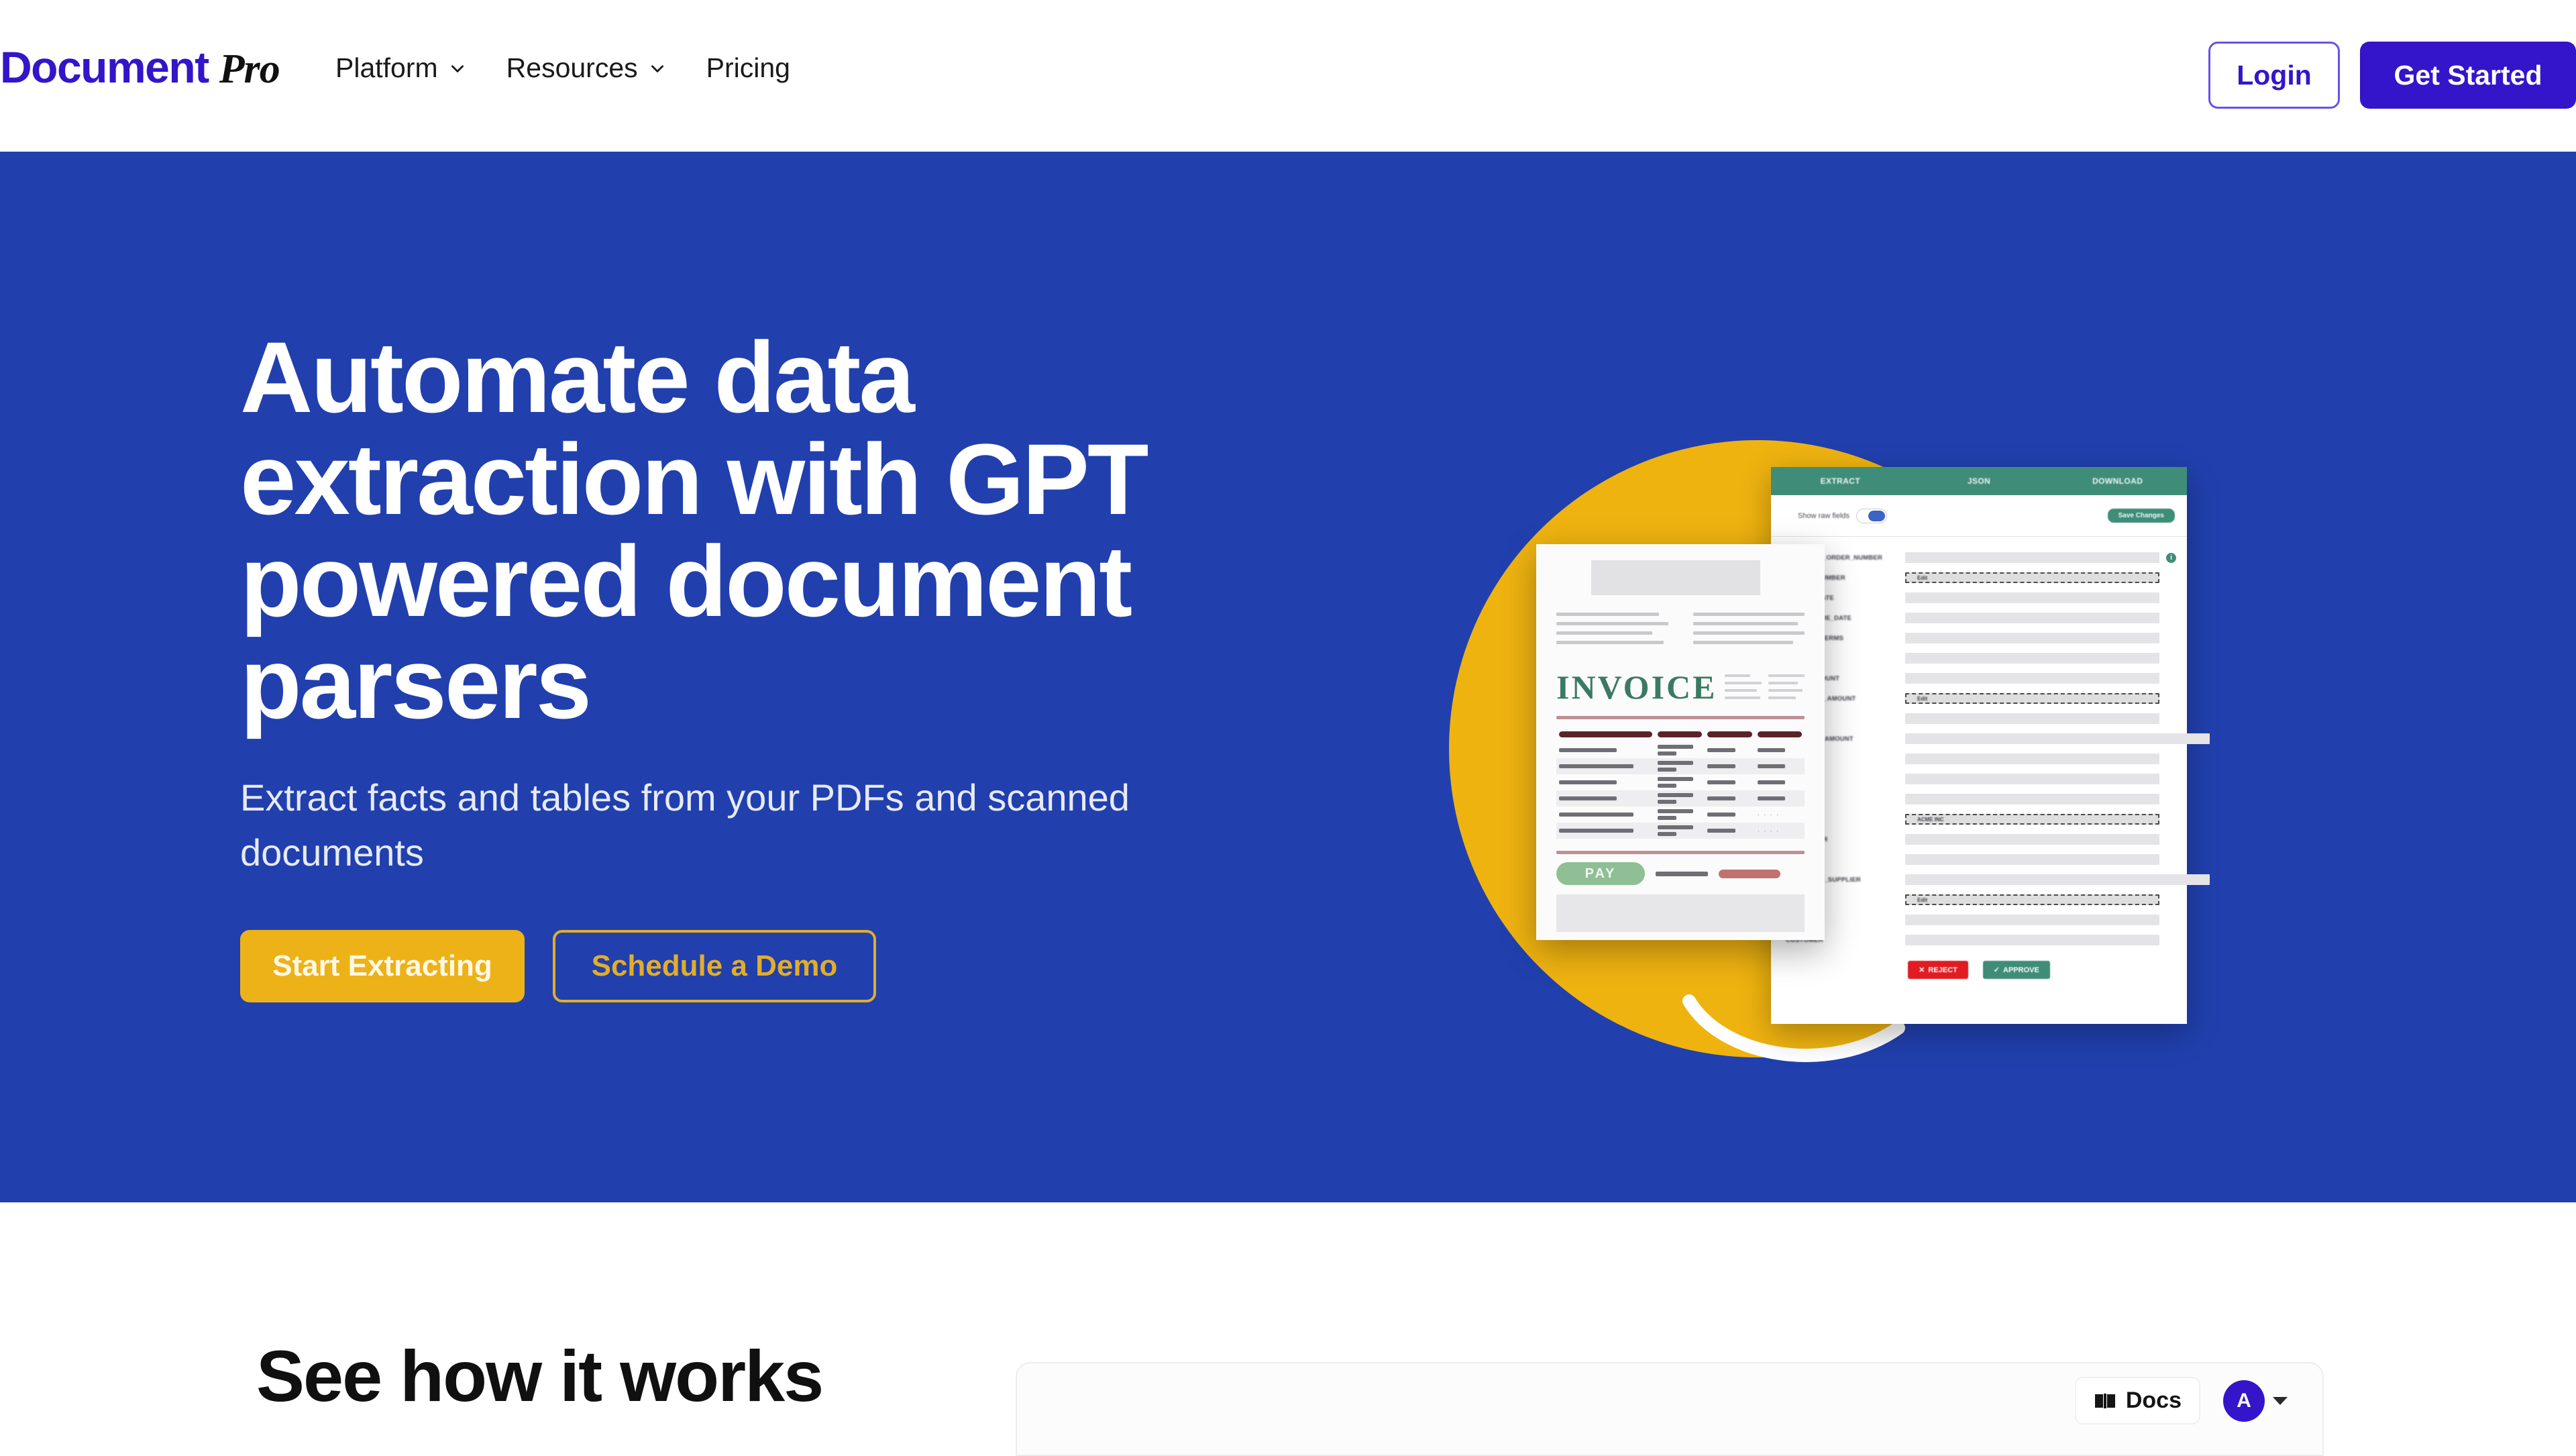 This screenshot has height=1456, width=2576. Describe the element at coordinates (2021, 970) in the screenshot. I see `approve-label: APPROVE` at that location.